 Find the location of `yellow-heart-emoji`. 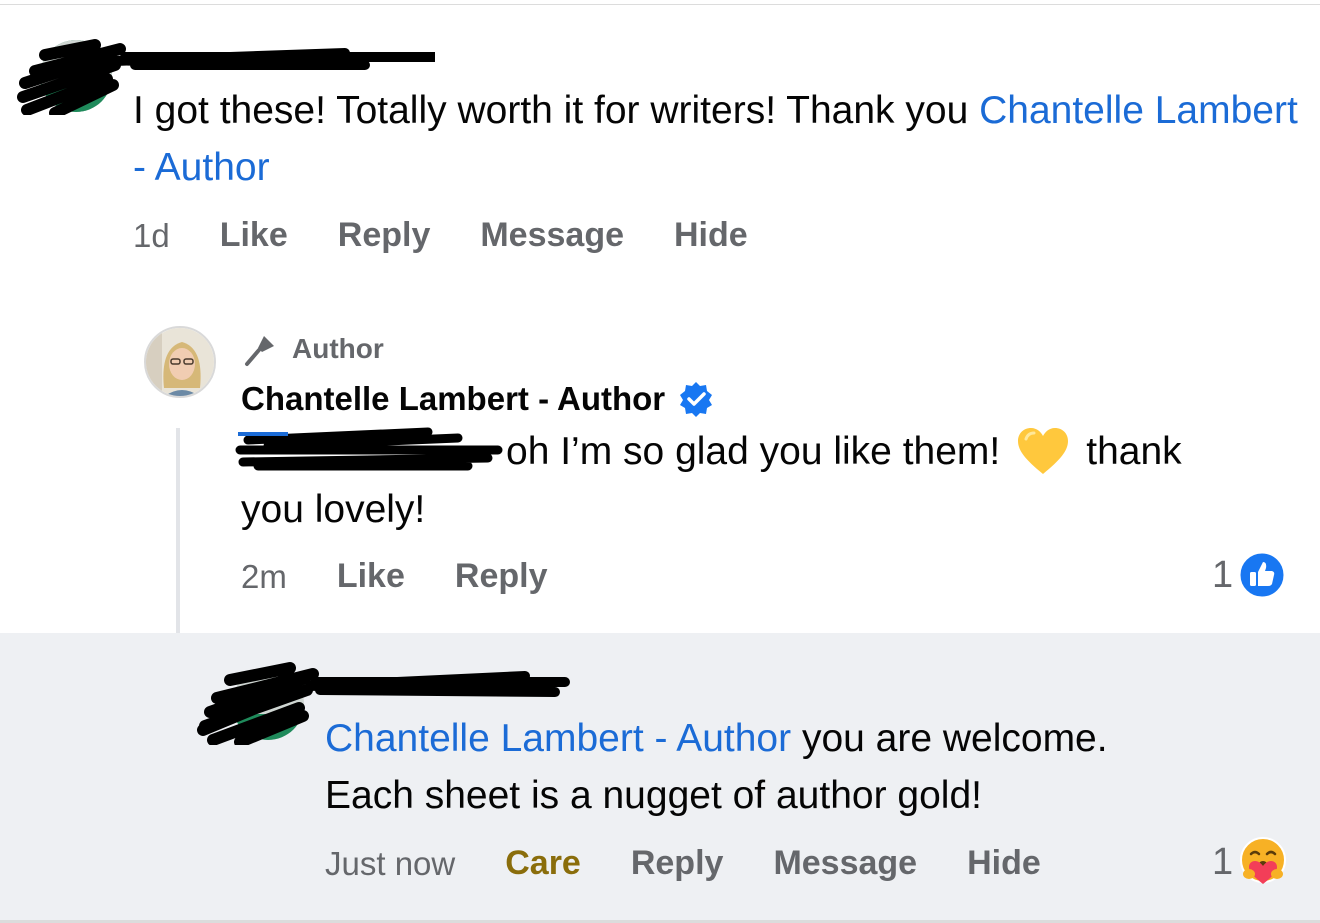

yellow-heart-emoji is located at coordinates (1043, 450).